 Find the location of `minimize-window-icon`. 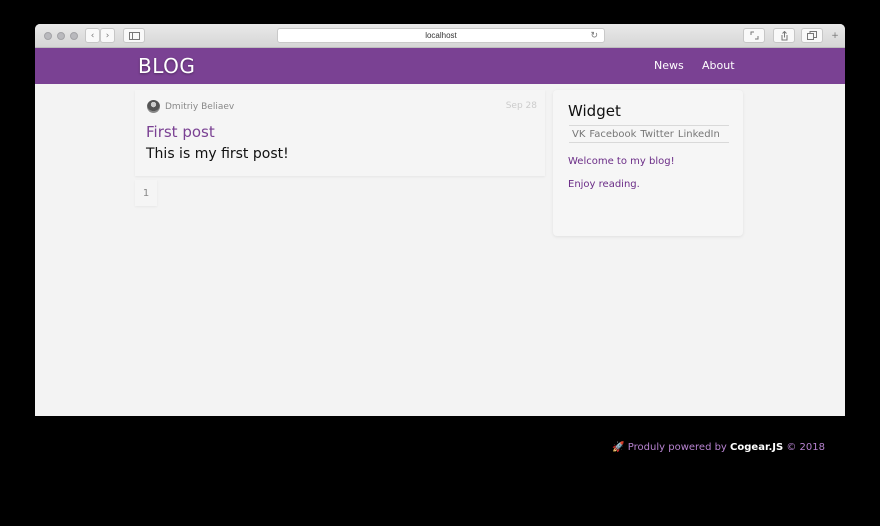

minimize-window-icon is located at coordinates (61, 36).